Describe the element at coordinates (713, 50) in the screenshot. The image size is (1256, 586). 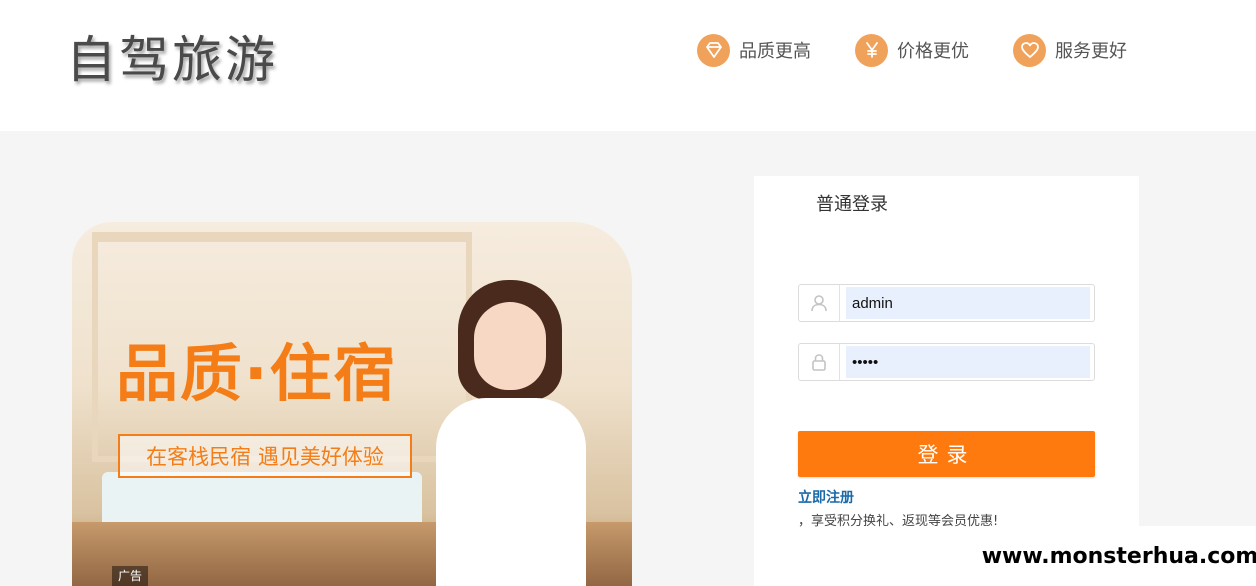
I see `diamond-icon` at that location.